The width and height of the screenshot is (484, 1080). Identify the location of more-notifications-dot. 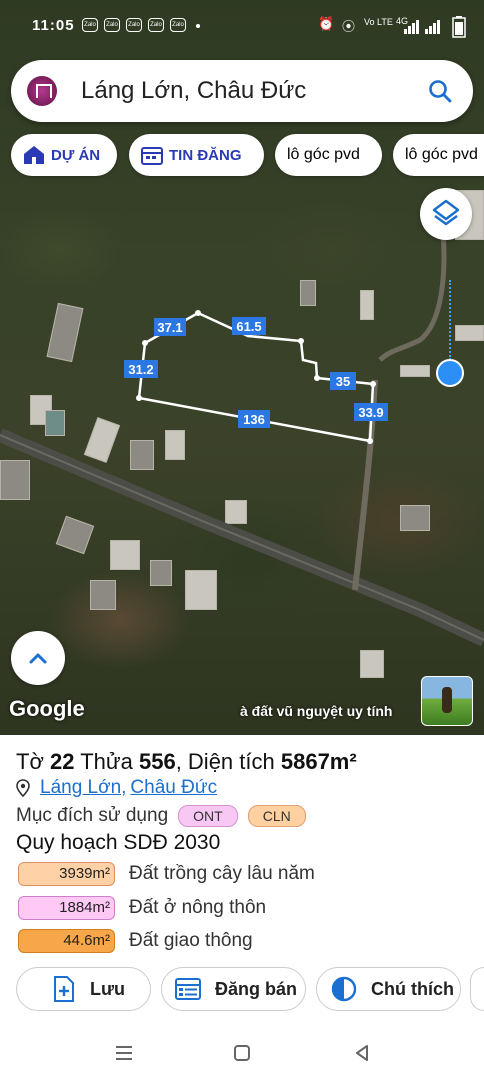
(198, 26).